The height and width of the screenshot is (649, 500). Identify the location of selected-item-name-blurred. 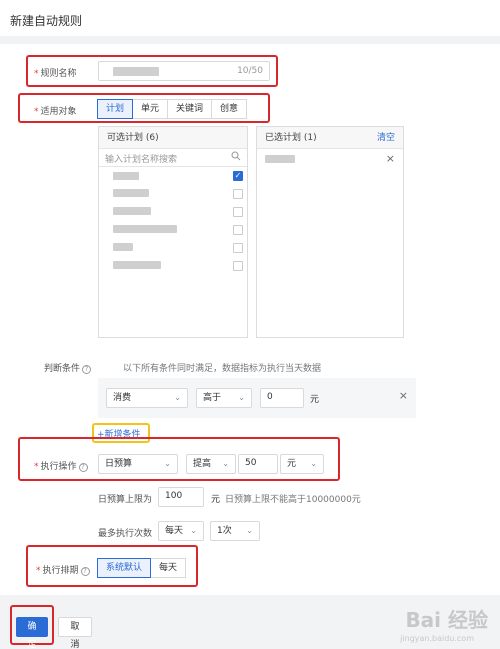
(280, 159).